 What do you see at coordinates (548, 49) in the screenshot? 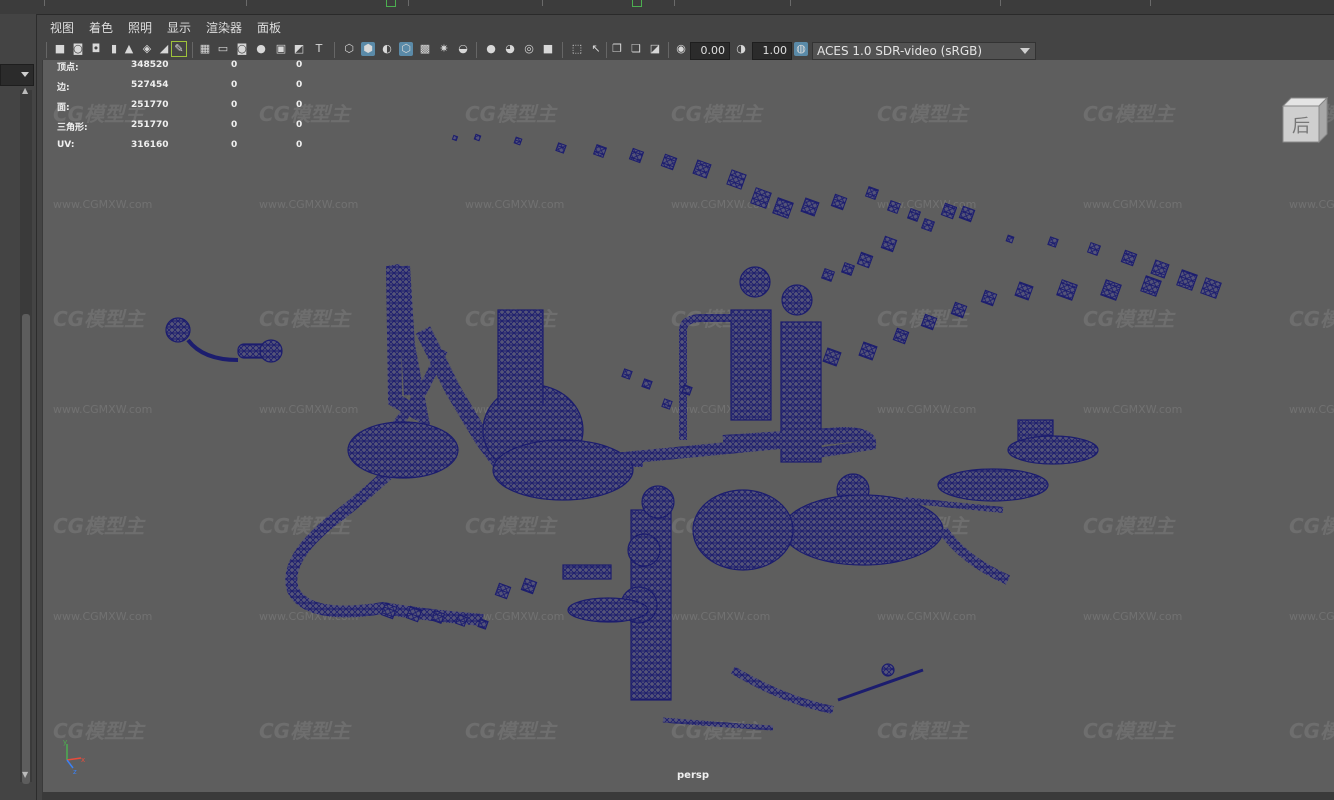
I see `depth-of-field-icon: ■` at bounding box center [548, 49].